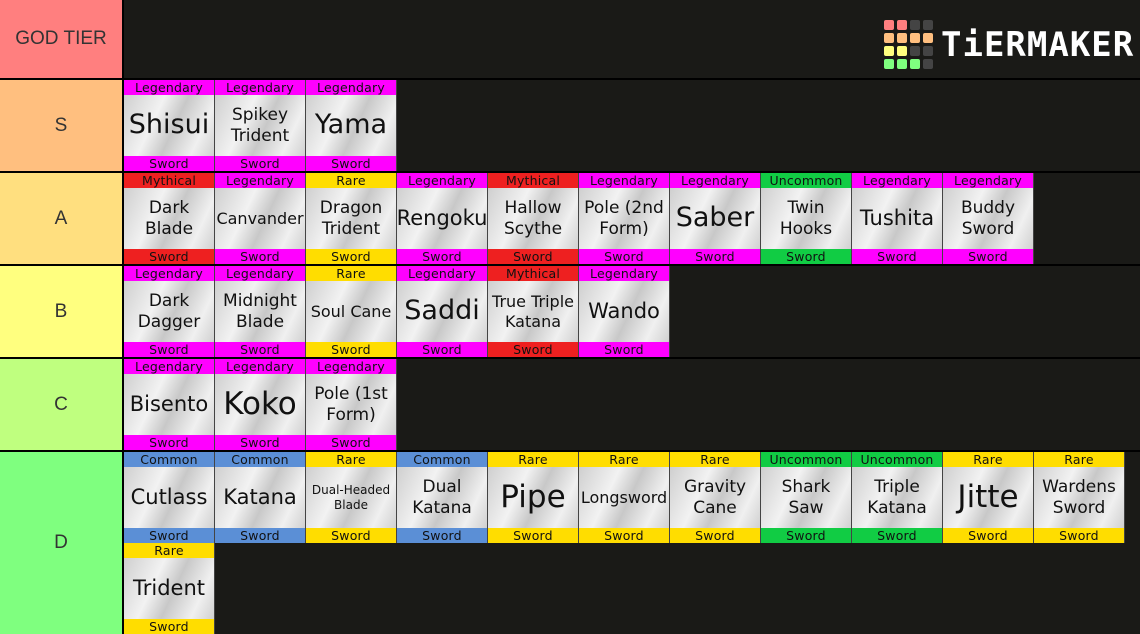 This screenshot has width=1140, height=634. I want to click on tier-item-card: Legendary Pole (2nd Form) Sword, so click(624, 218).